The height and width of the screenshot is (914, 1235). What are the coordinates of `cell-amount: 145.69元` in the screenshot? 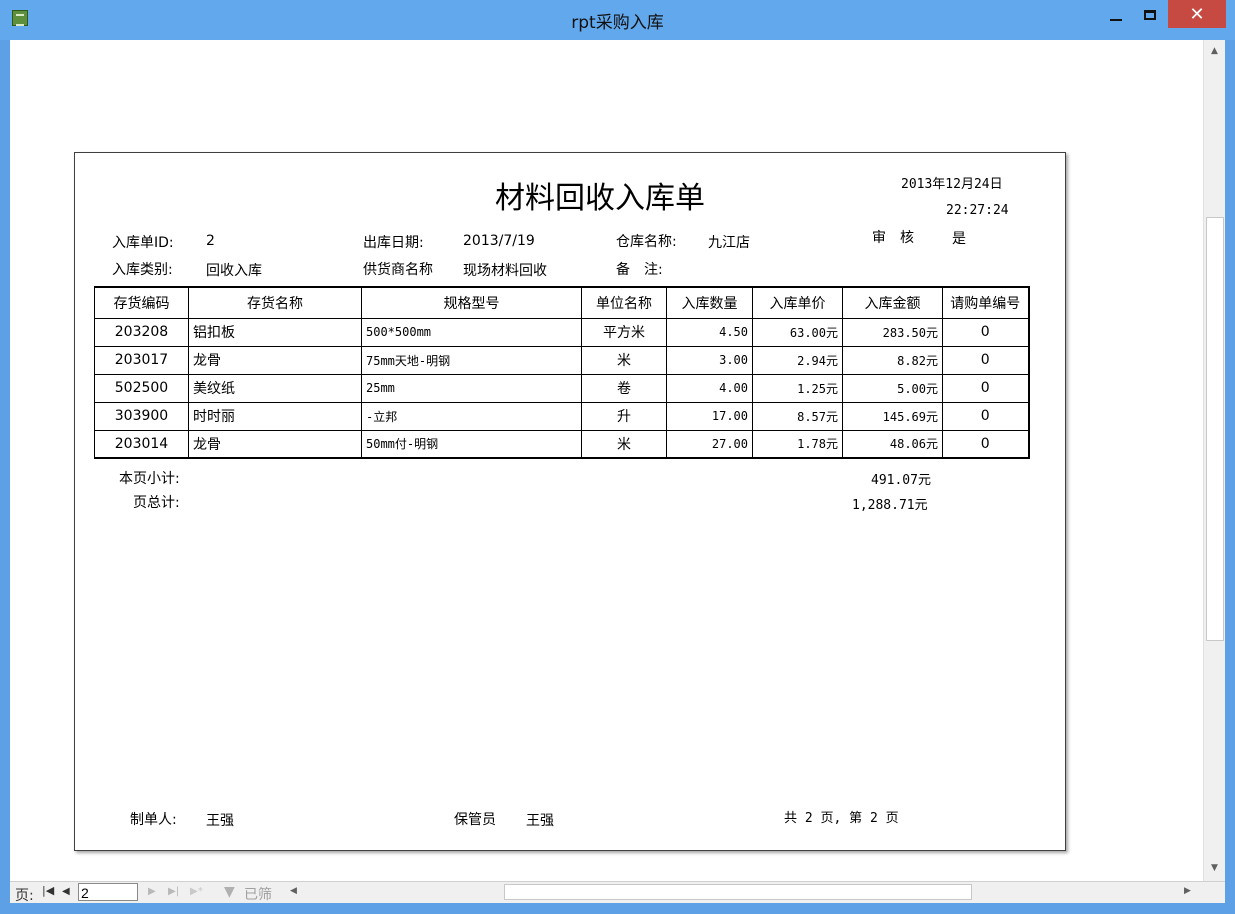 It's located at (892, 416).